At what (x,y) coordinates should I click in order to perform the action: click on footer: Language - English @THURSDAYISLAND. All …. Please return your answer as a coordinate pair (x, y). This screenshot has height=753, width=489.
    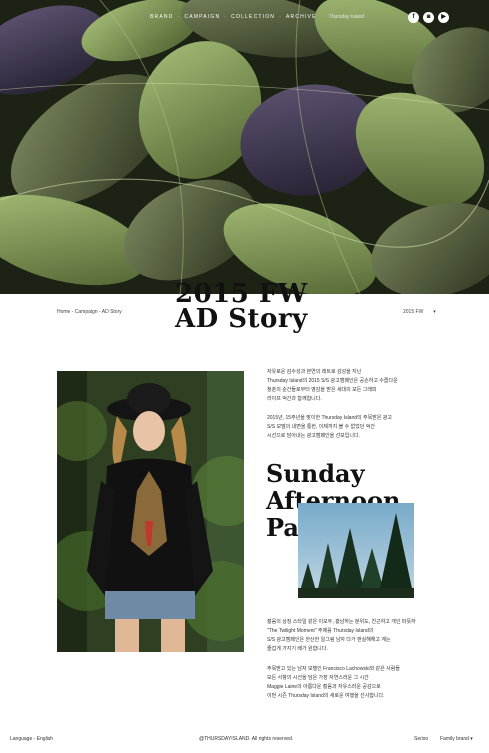
    Looking at the image, I should click on (244, 739).